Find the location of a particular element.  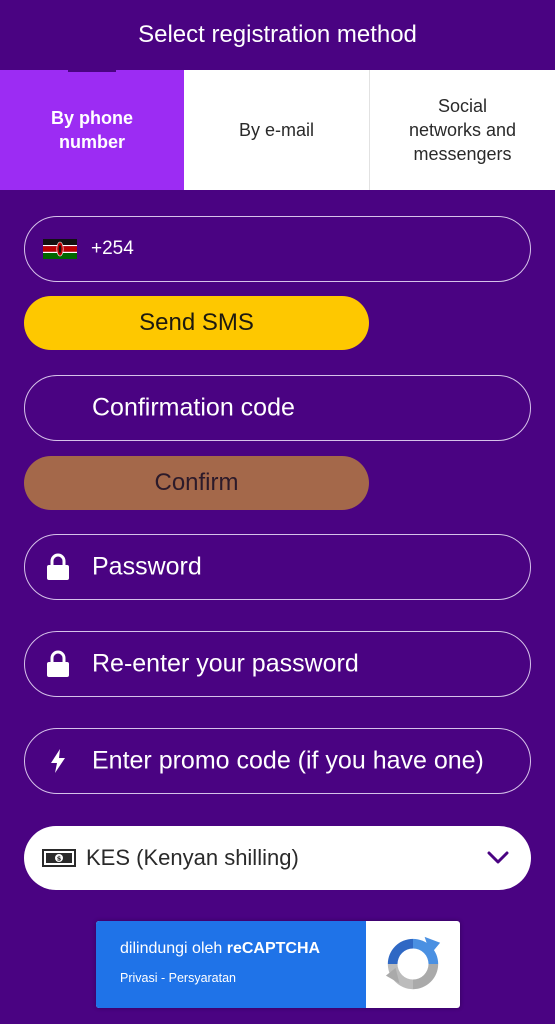

reenter-password-input: Re-enter your password is located at coordinates (277, 664).